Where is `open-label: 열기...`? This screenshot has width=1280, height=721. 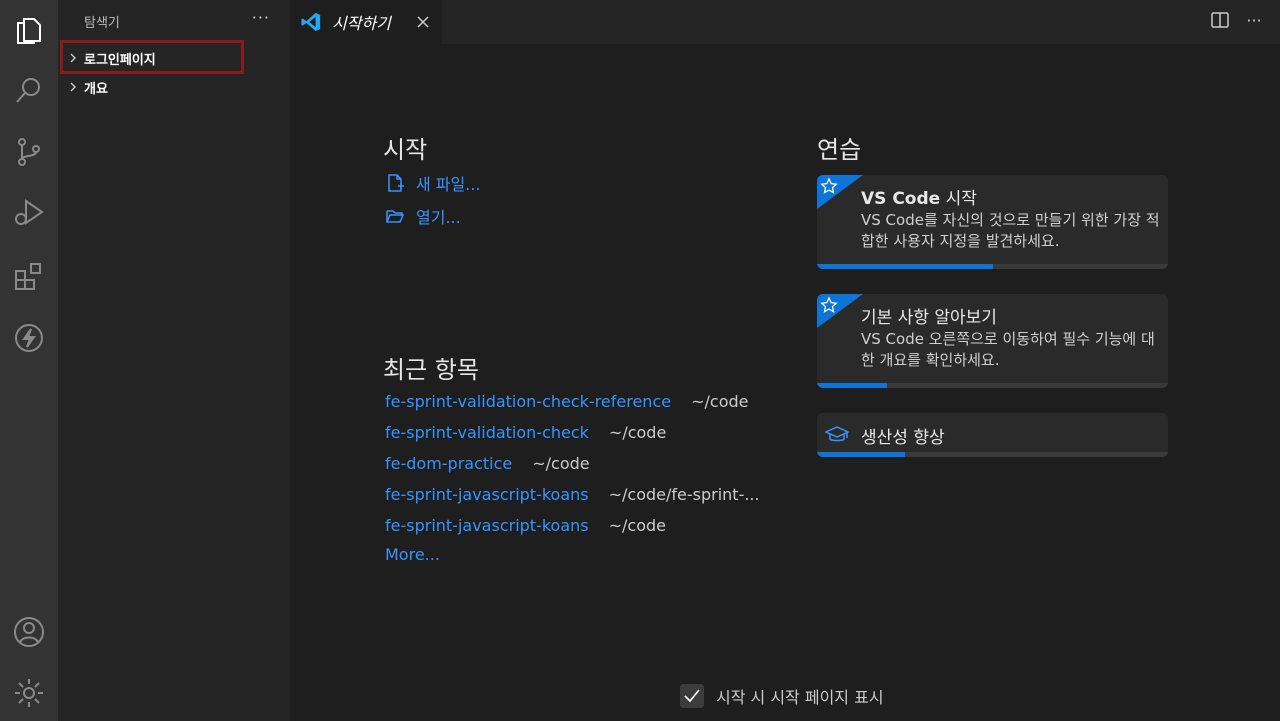 open-label: 열기... is located at coordinates (438, 217).